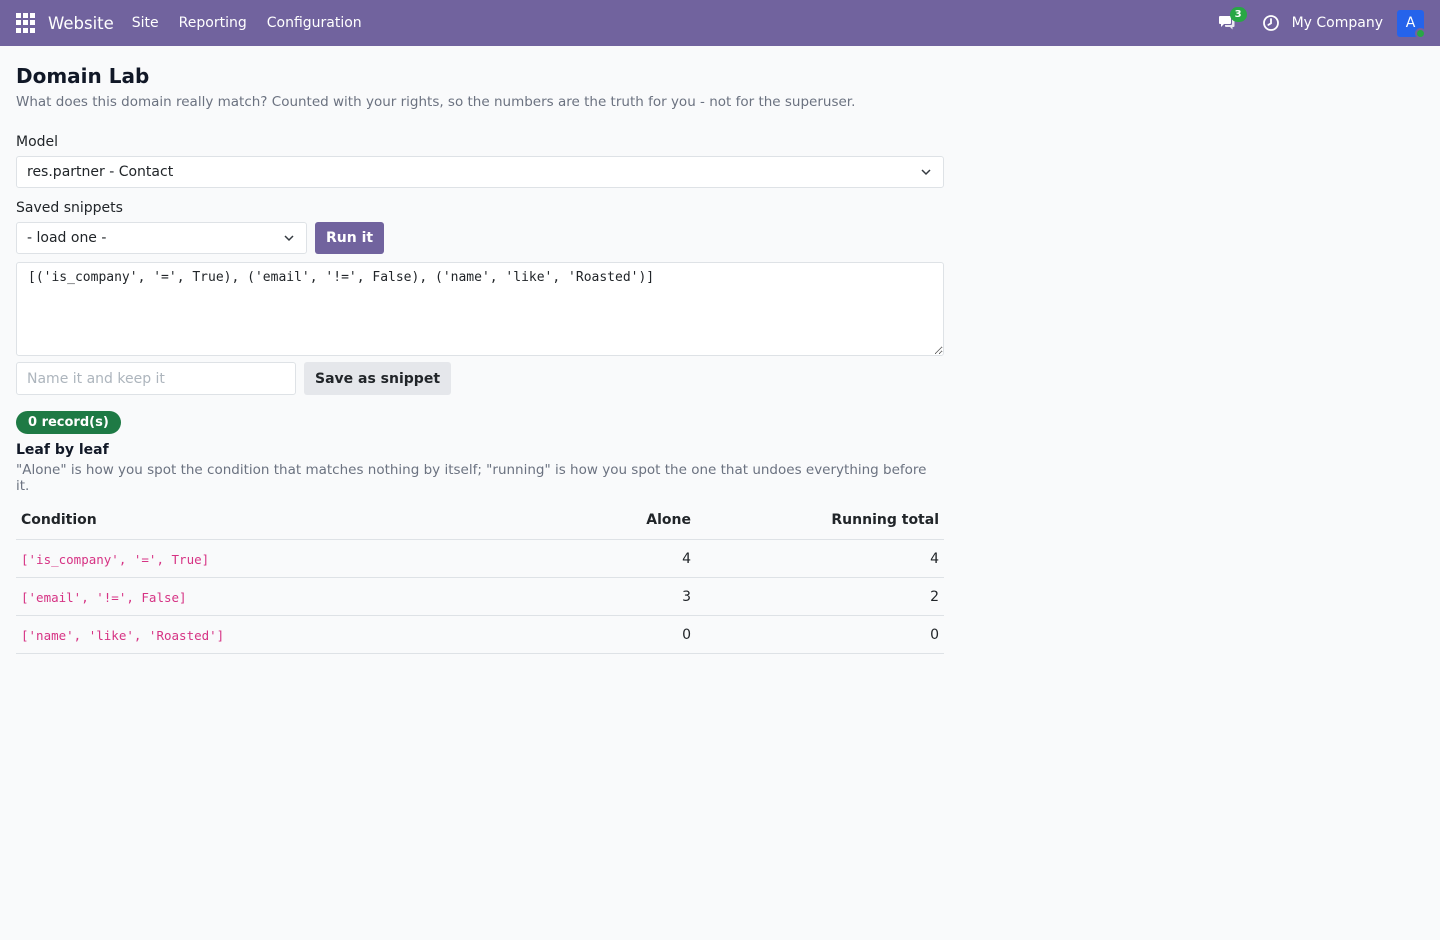 This screenshot has width=1440, height=940. I want to click on snippets-row: - load one - Run it, so click(480, 238).